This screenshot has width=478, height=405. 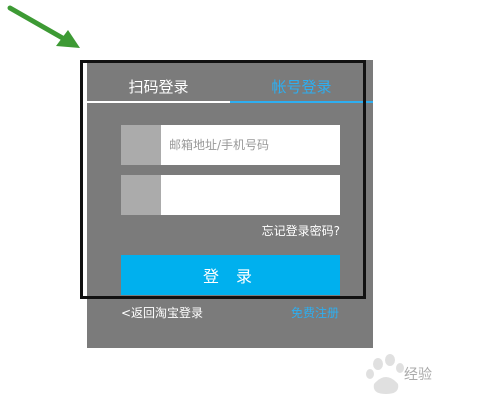 What do you see at coordinates (315, 312) in the screenshot?
I see `free-register-link: 免费注册` at bounding box center [315, 312].